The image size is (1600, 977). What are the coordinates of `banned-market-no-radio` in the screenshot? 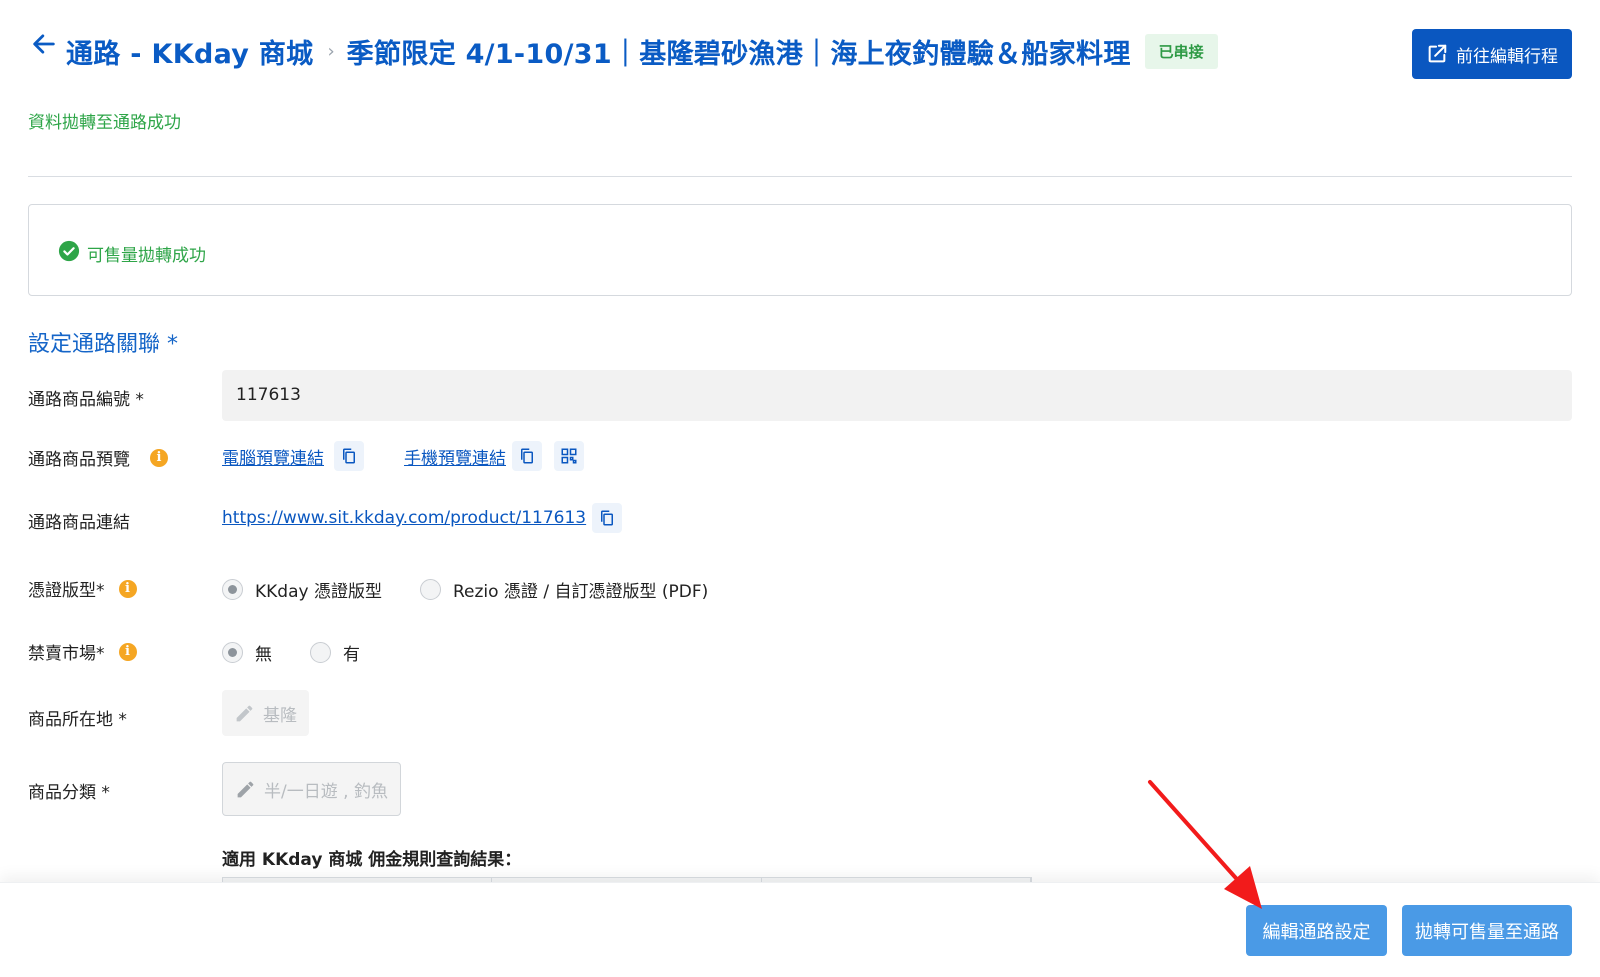 It's located at (232, 652).